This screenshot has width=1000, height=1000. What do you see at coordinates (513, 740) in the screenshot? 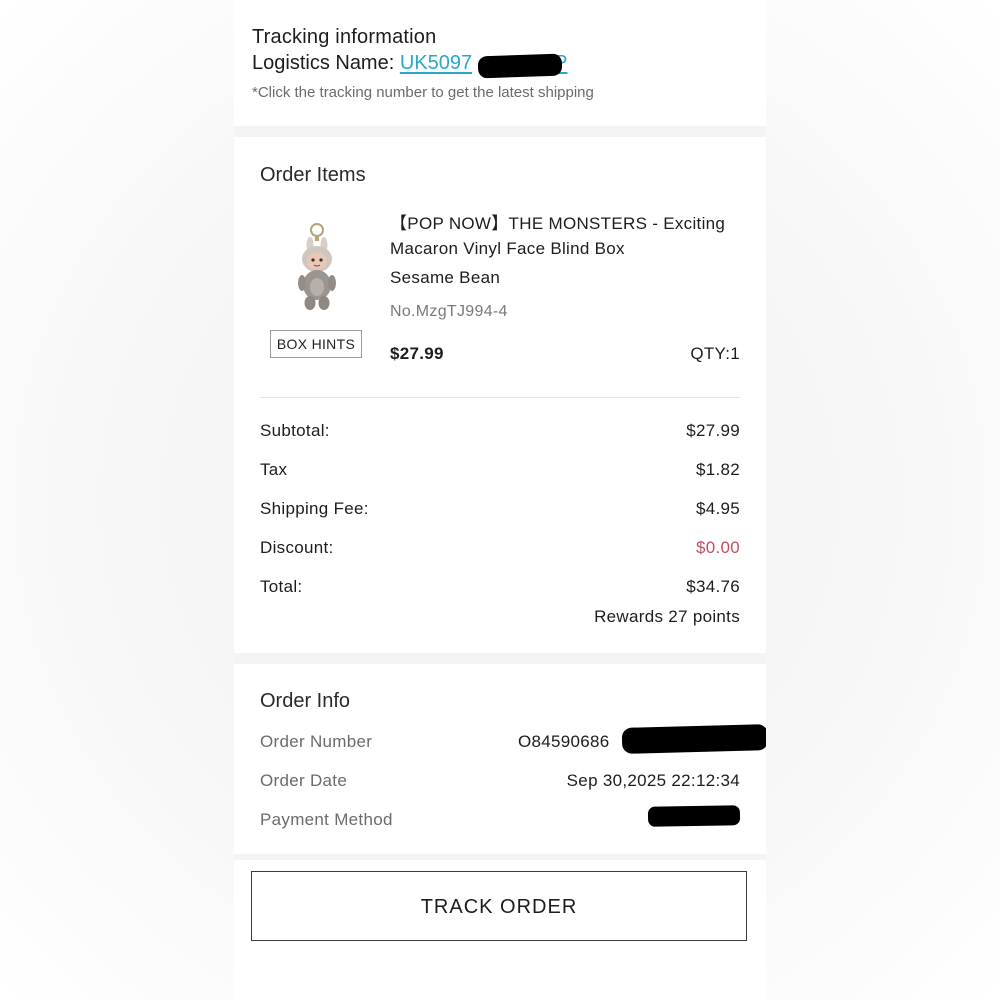
I see `order-number-row: Order Number O84590686` at bounding box center [513, 740].